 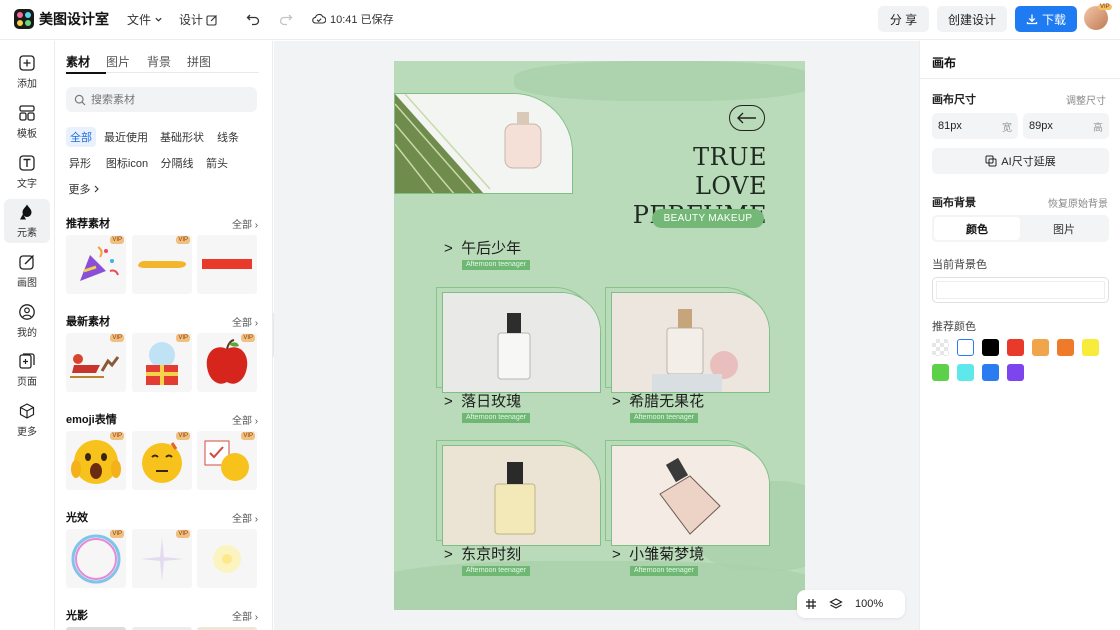 I want to click on poster-item-title: > 落日玫瑰, so click(x=482, y=400).